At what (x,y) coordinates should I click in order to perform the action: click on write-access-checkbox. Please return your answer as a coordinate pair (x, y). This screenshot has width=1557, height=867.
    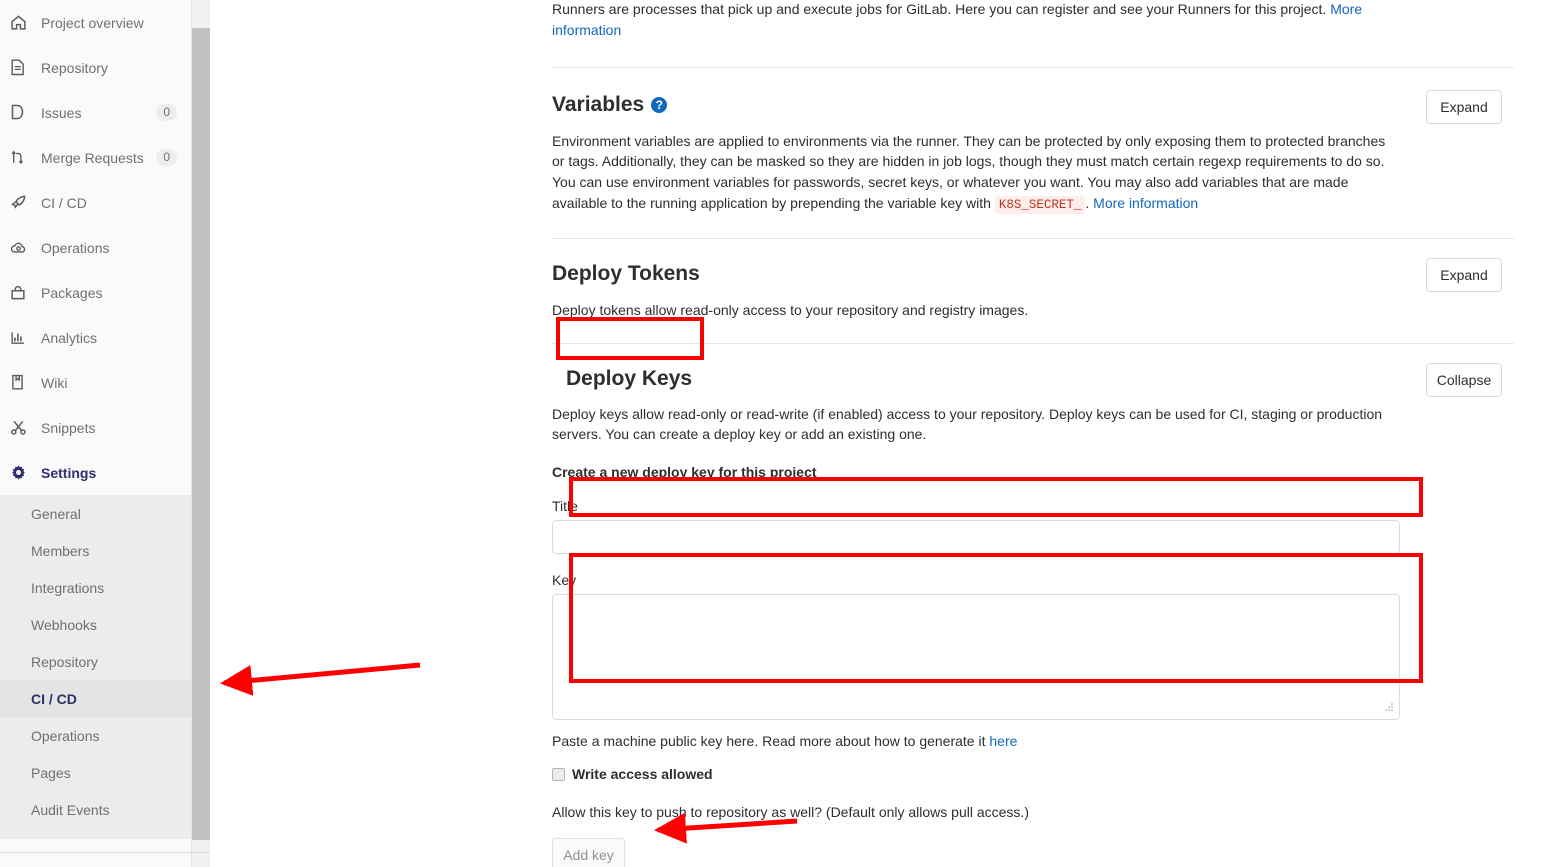
    Looking at the image, I should click on (558, 774).